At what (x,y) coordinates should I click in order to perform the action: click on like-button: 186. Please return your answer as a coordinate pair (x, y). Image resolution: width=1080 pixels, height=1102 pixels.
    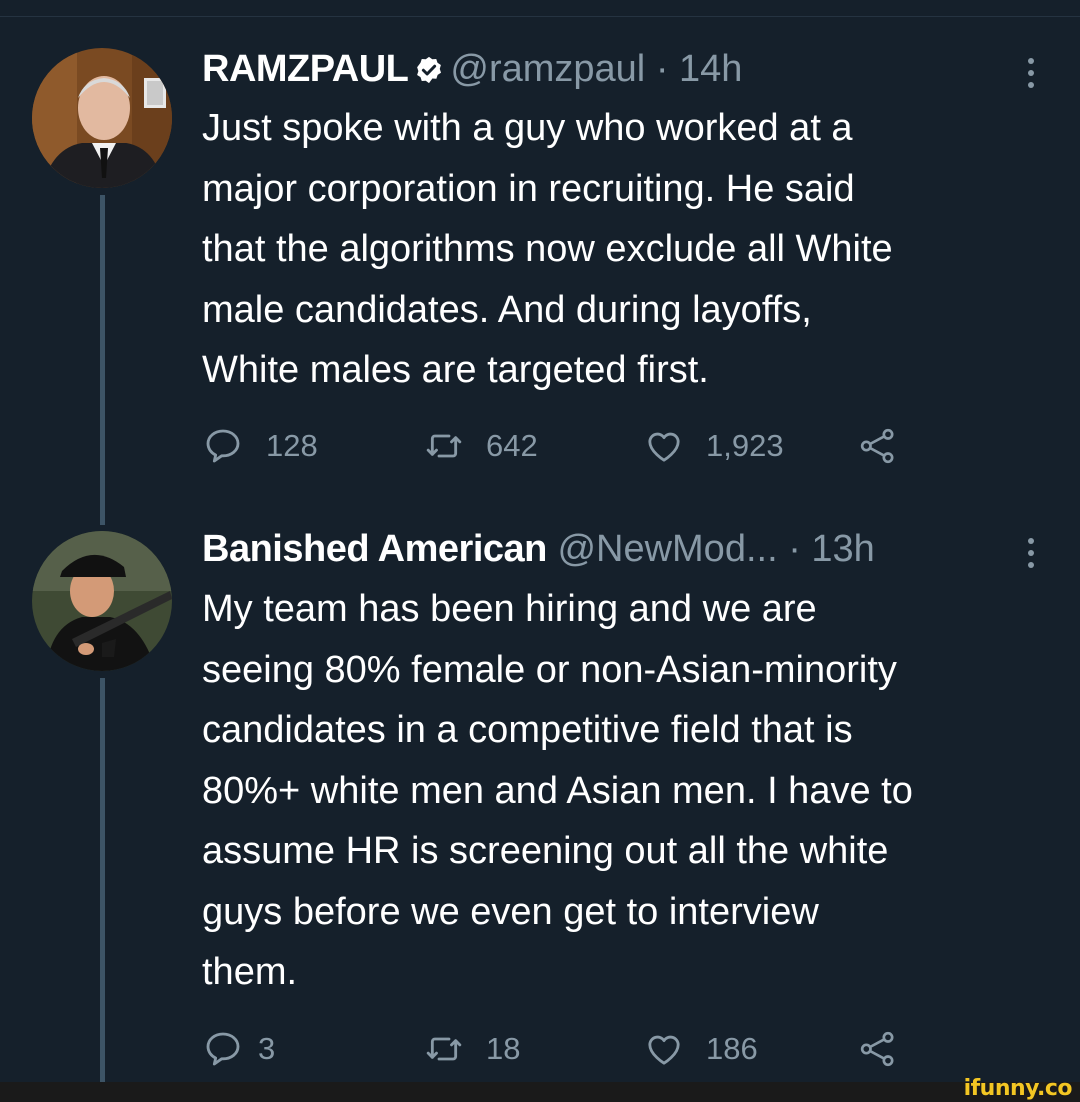
    Looking at the image, I should click on (700, 1049).